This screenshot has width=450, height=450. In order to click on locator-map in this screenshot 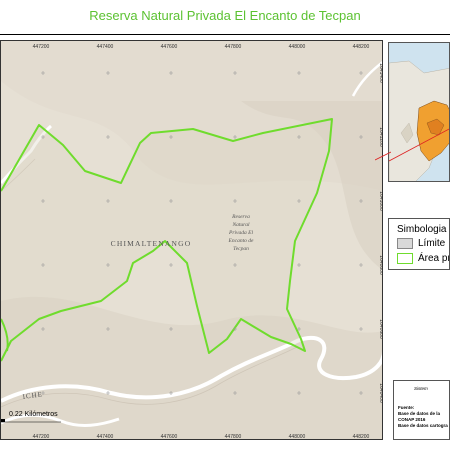, I will do `click(419, 112)`.